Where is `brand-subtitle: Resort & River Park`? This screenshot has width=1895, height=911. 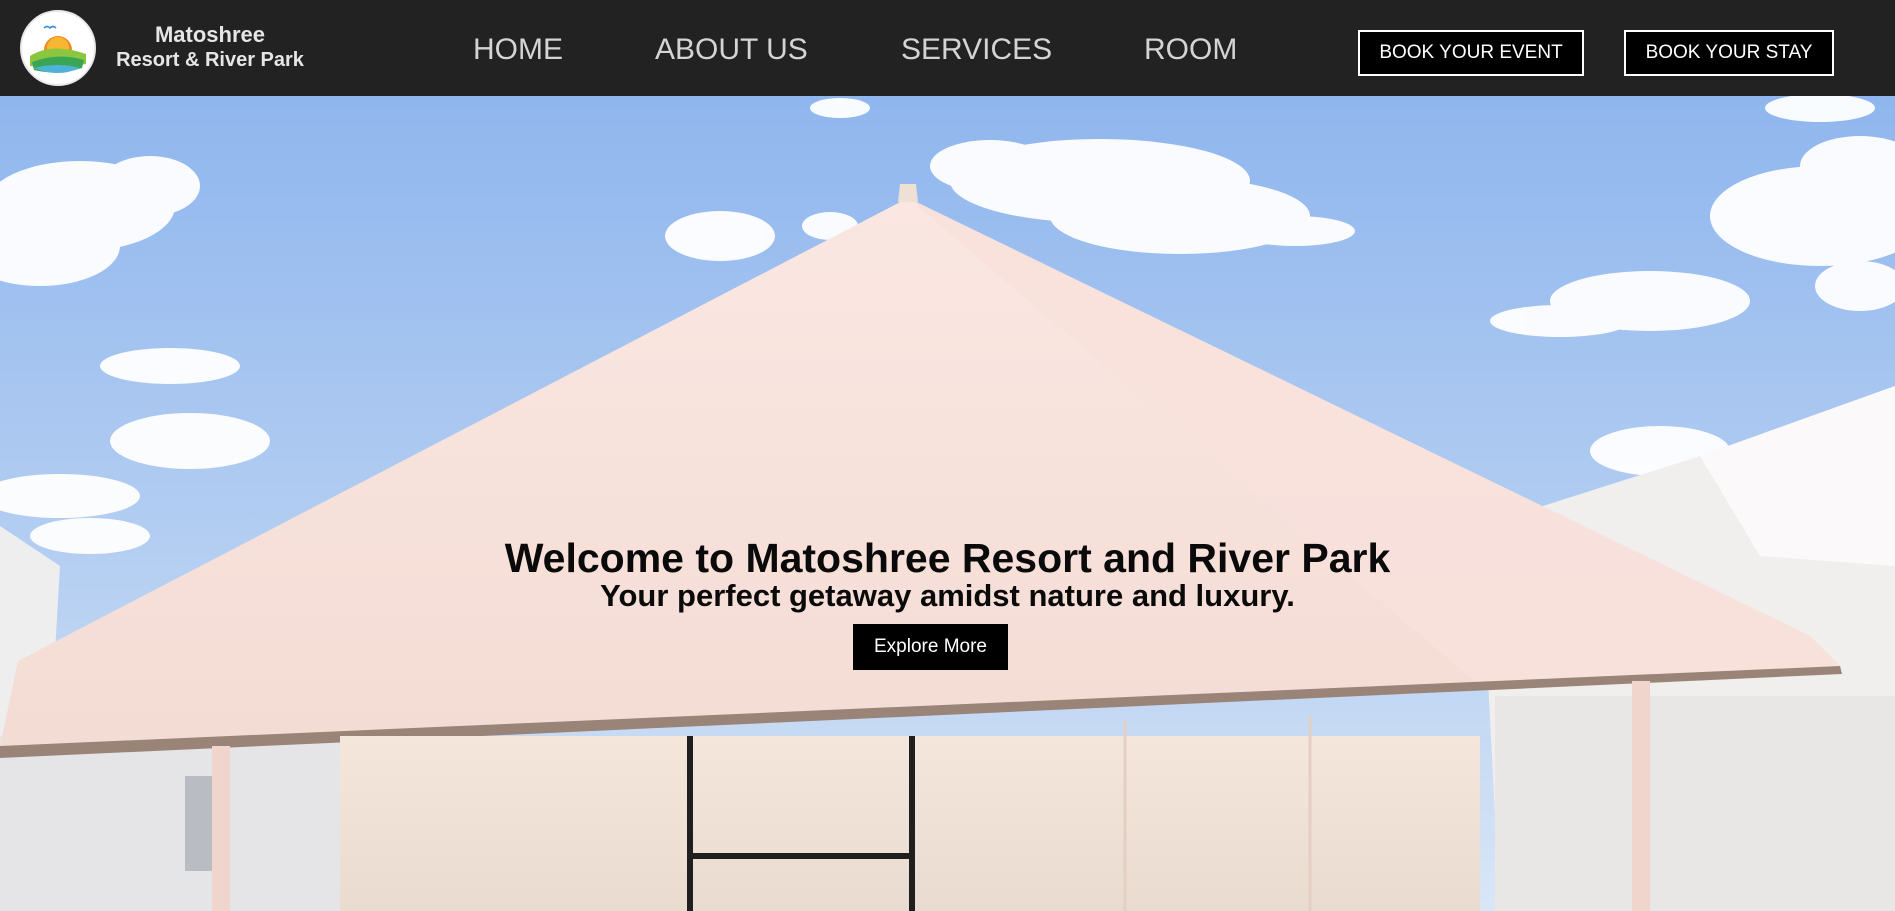 brand-subtitle: Resort & River Park is located at coordinates (210, 60).